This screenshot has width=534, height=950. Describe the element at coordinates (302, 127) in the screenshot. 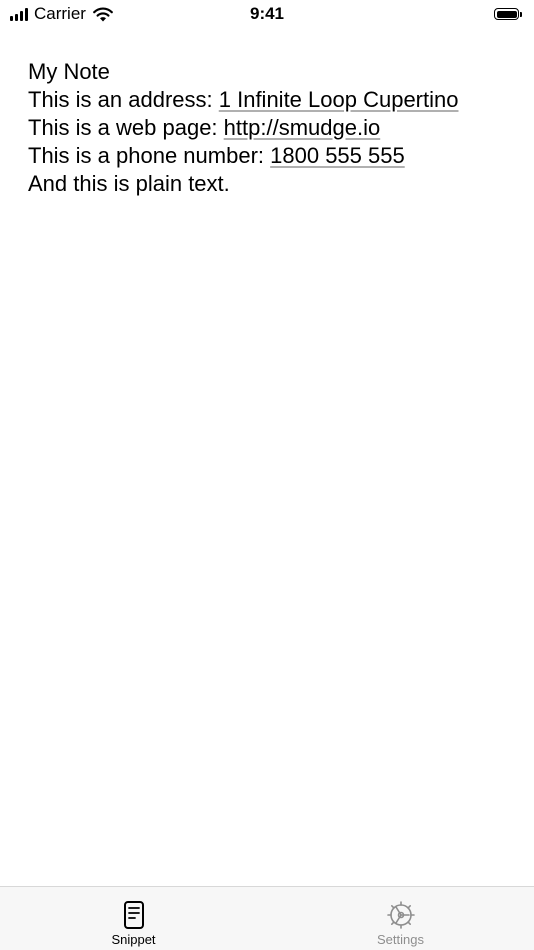

I see `web-page-link: http://smudge.io` at that location.